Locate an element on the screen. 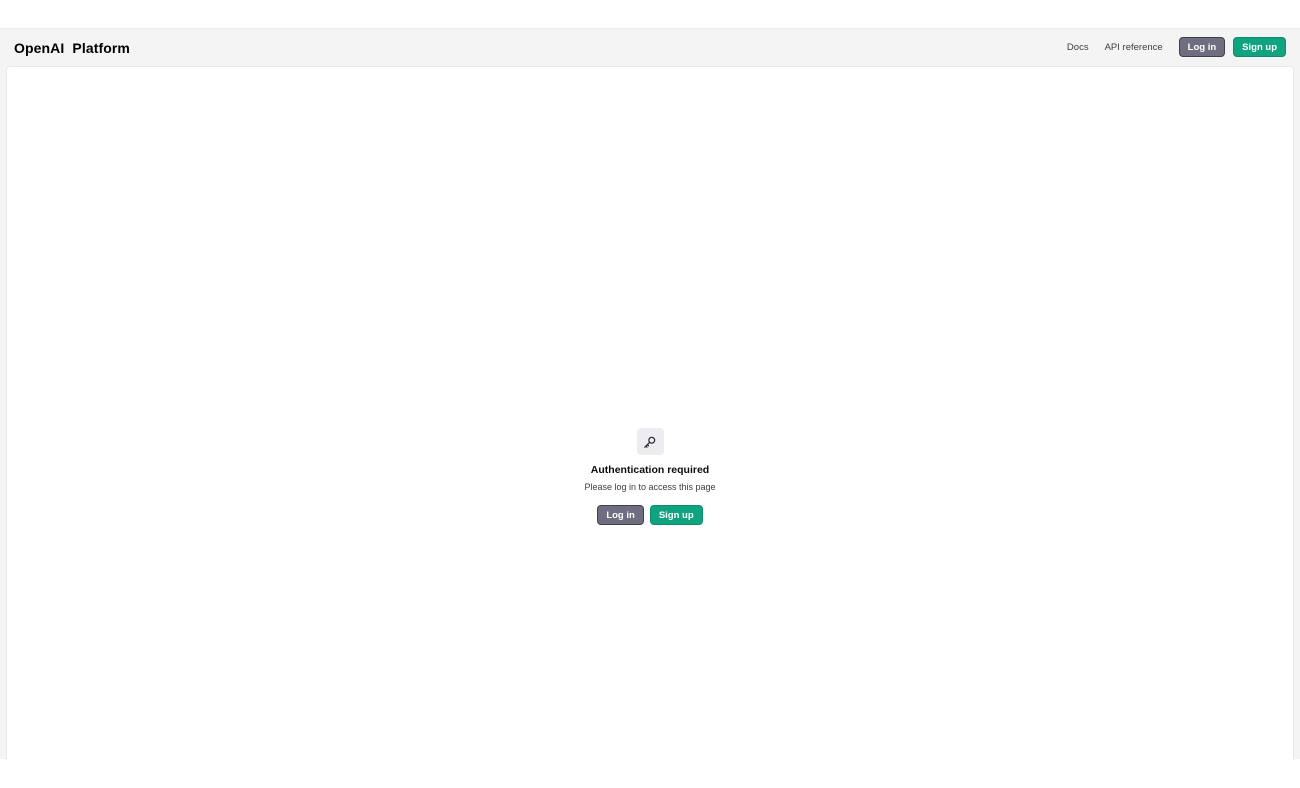  key-icon is located at coordinates (650, 441).